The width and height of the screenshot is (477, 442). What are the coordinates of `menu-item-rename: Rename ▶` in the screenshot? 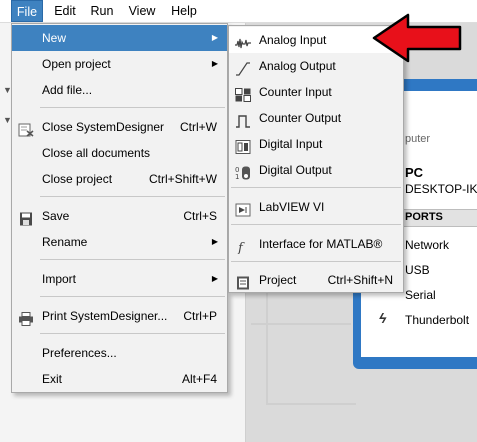 It's located at (119, 242).